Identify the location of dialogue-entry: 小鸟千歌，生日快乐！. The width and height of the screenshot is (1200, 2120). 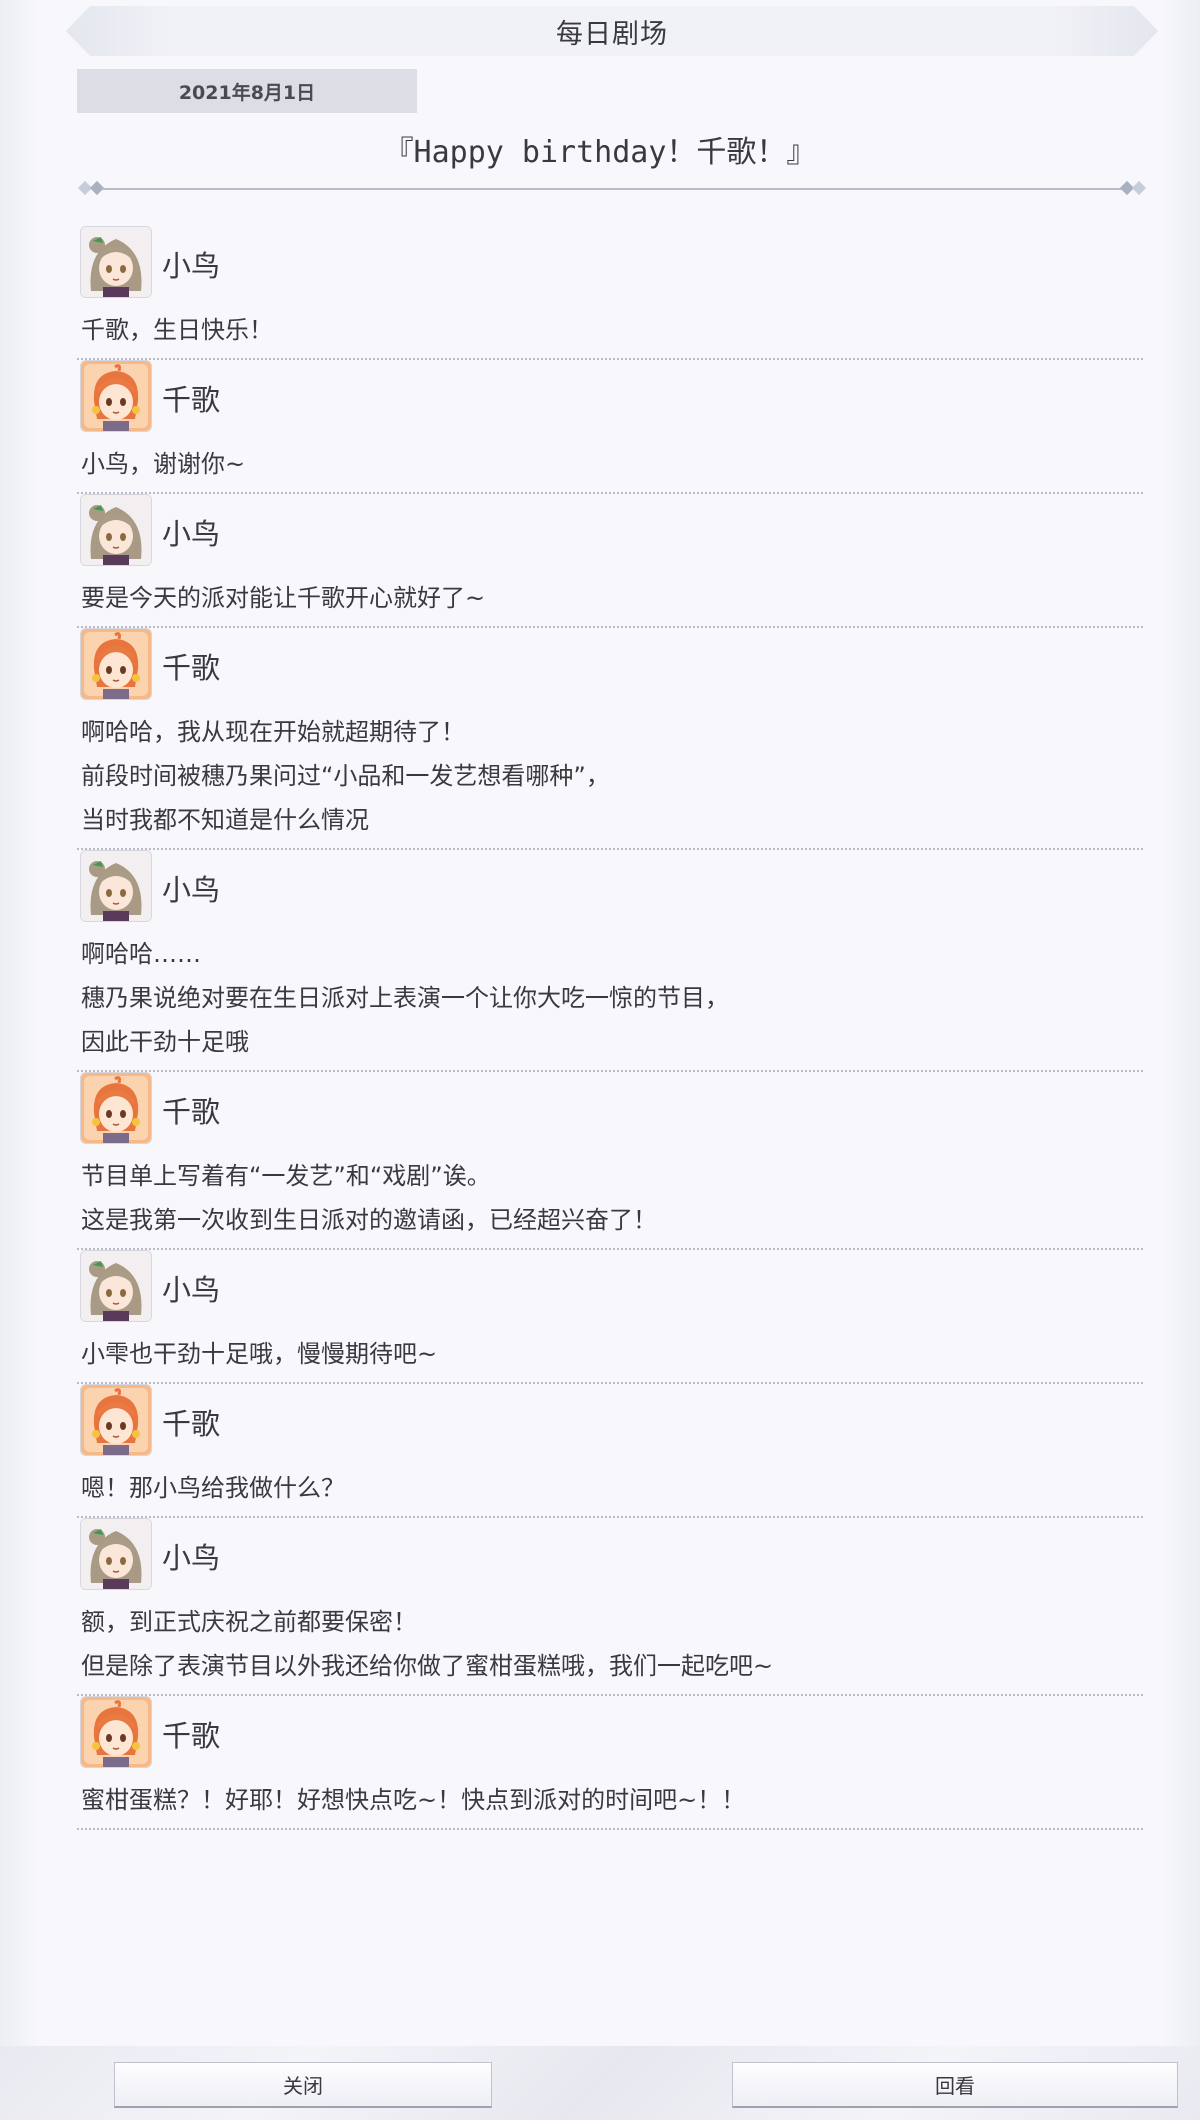
(610, 293).